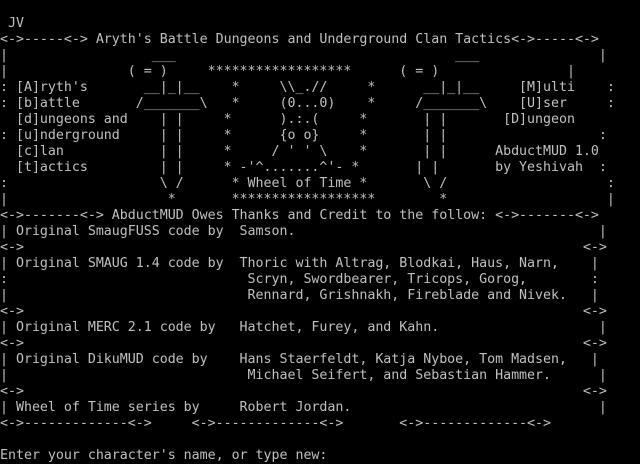 Image resolution: width=640 pixels, height=464 pixels. What do you see at coordinates (287, 71) in the screenshot?
I see `terminal-line: | ( = ) ****************** ( = ) |` at bounding box center [287, 71].